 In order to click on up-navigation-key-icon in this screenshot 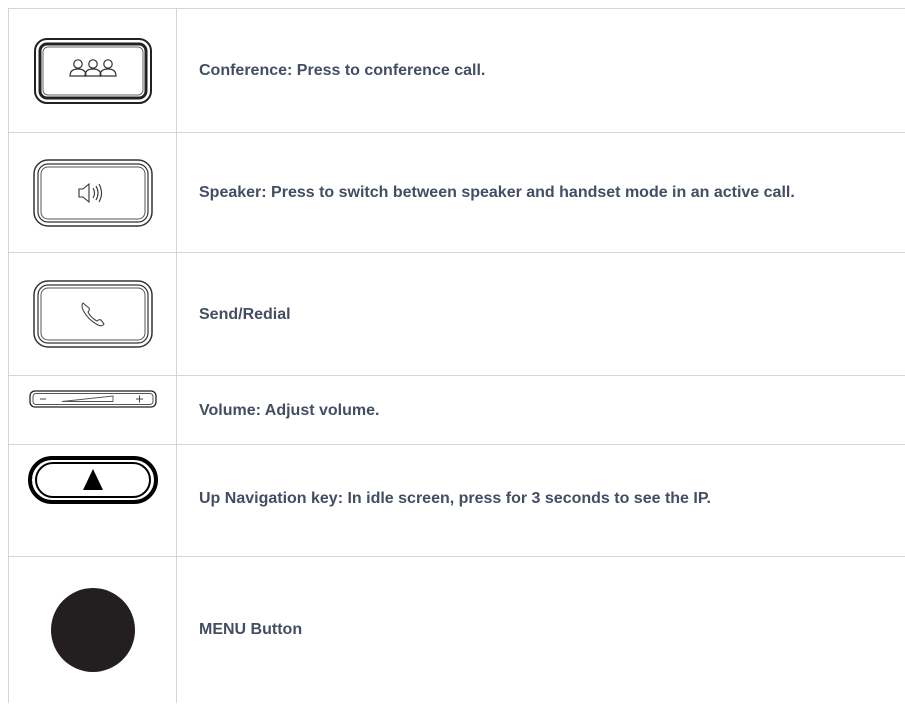, I will do `click(92, 480)`.